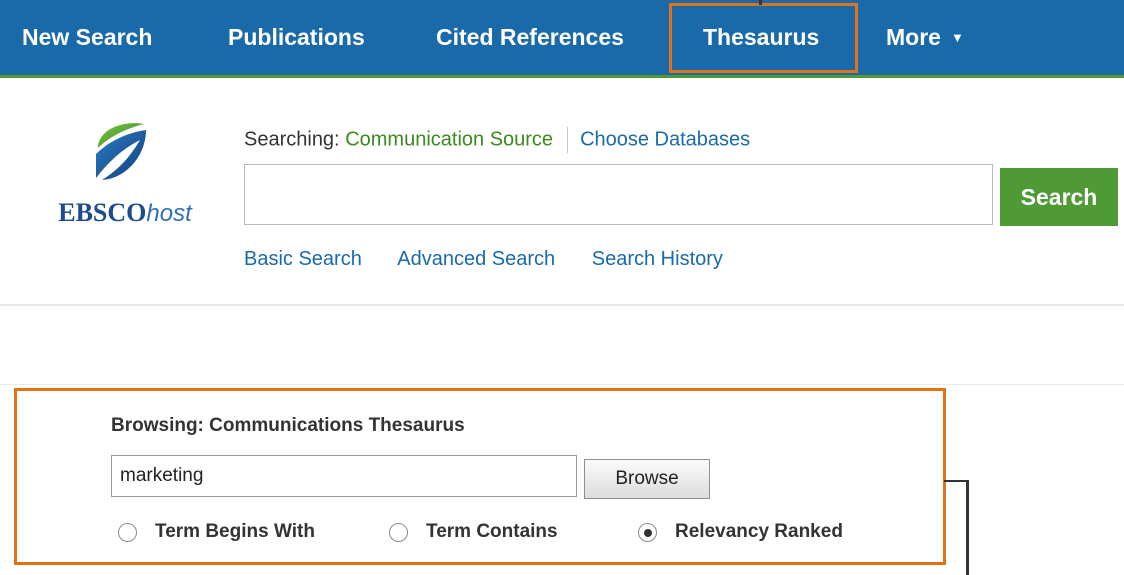 Image resolution: width=1124 pixels, height=575 pixels. I want to click on separator, so click(568, 140).